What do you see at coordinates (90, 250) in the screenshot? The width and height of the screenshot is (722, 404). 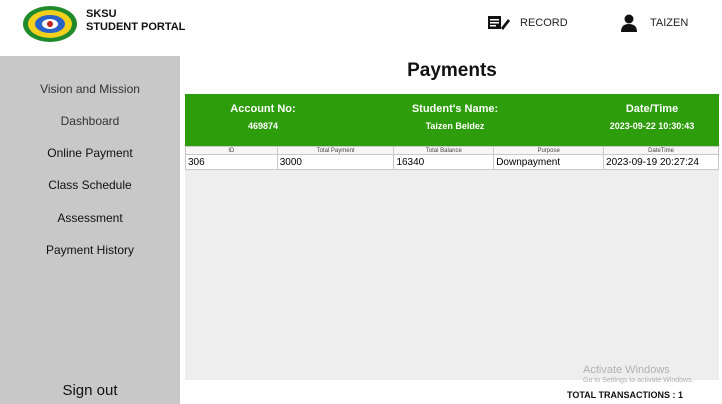 I see `sidebar-item-payment-history: Payment History` at bounding box center [90, 250].